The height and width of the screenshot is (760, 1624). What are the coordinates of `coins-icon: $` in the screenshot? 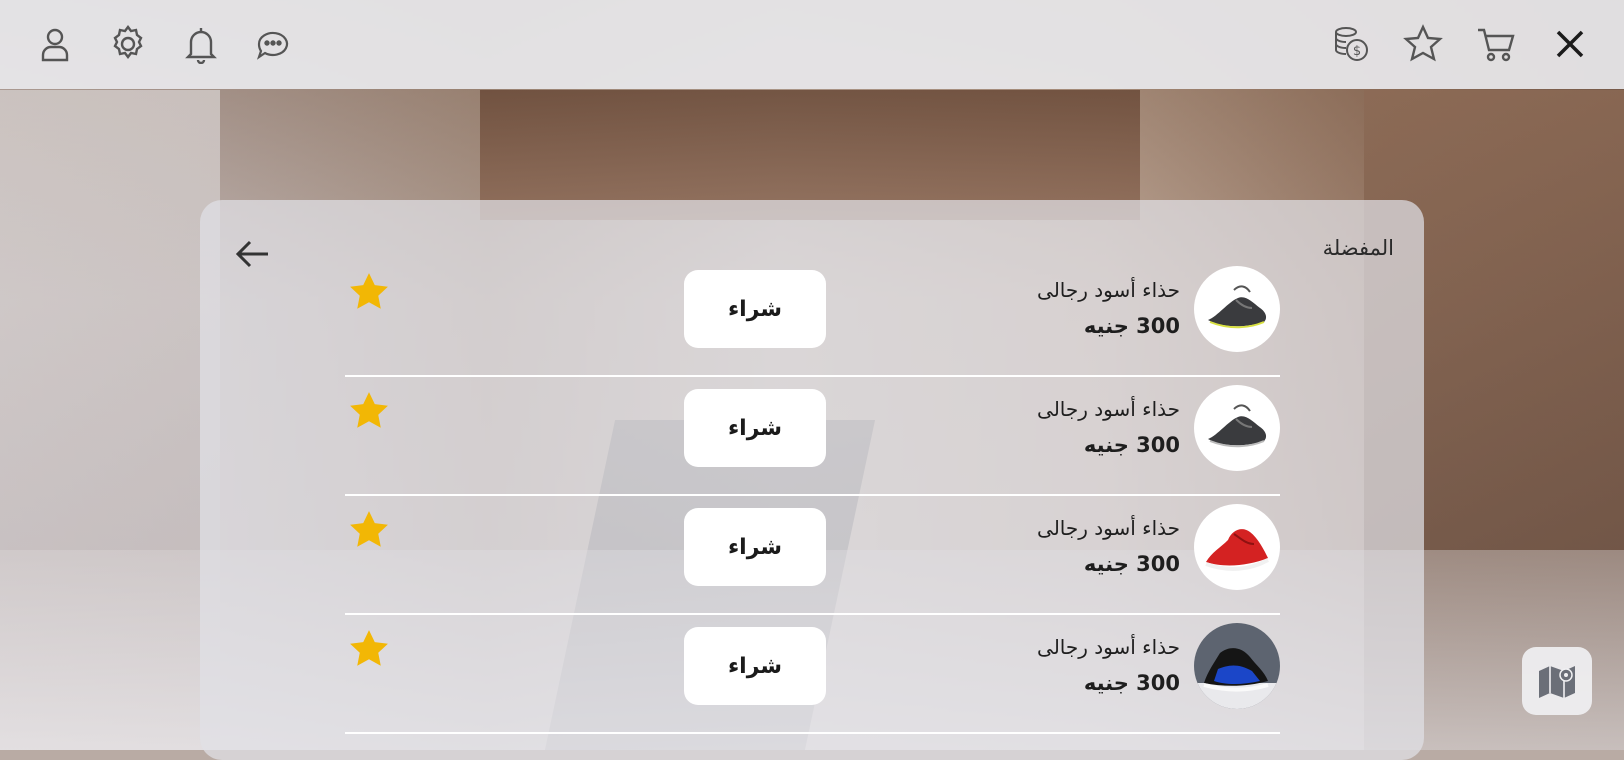 It's located at (1351, 44).